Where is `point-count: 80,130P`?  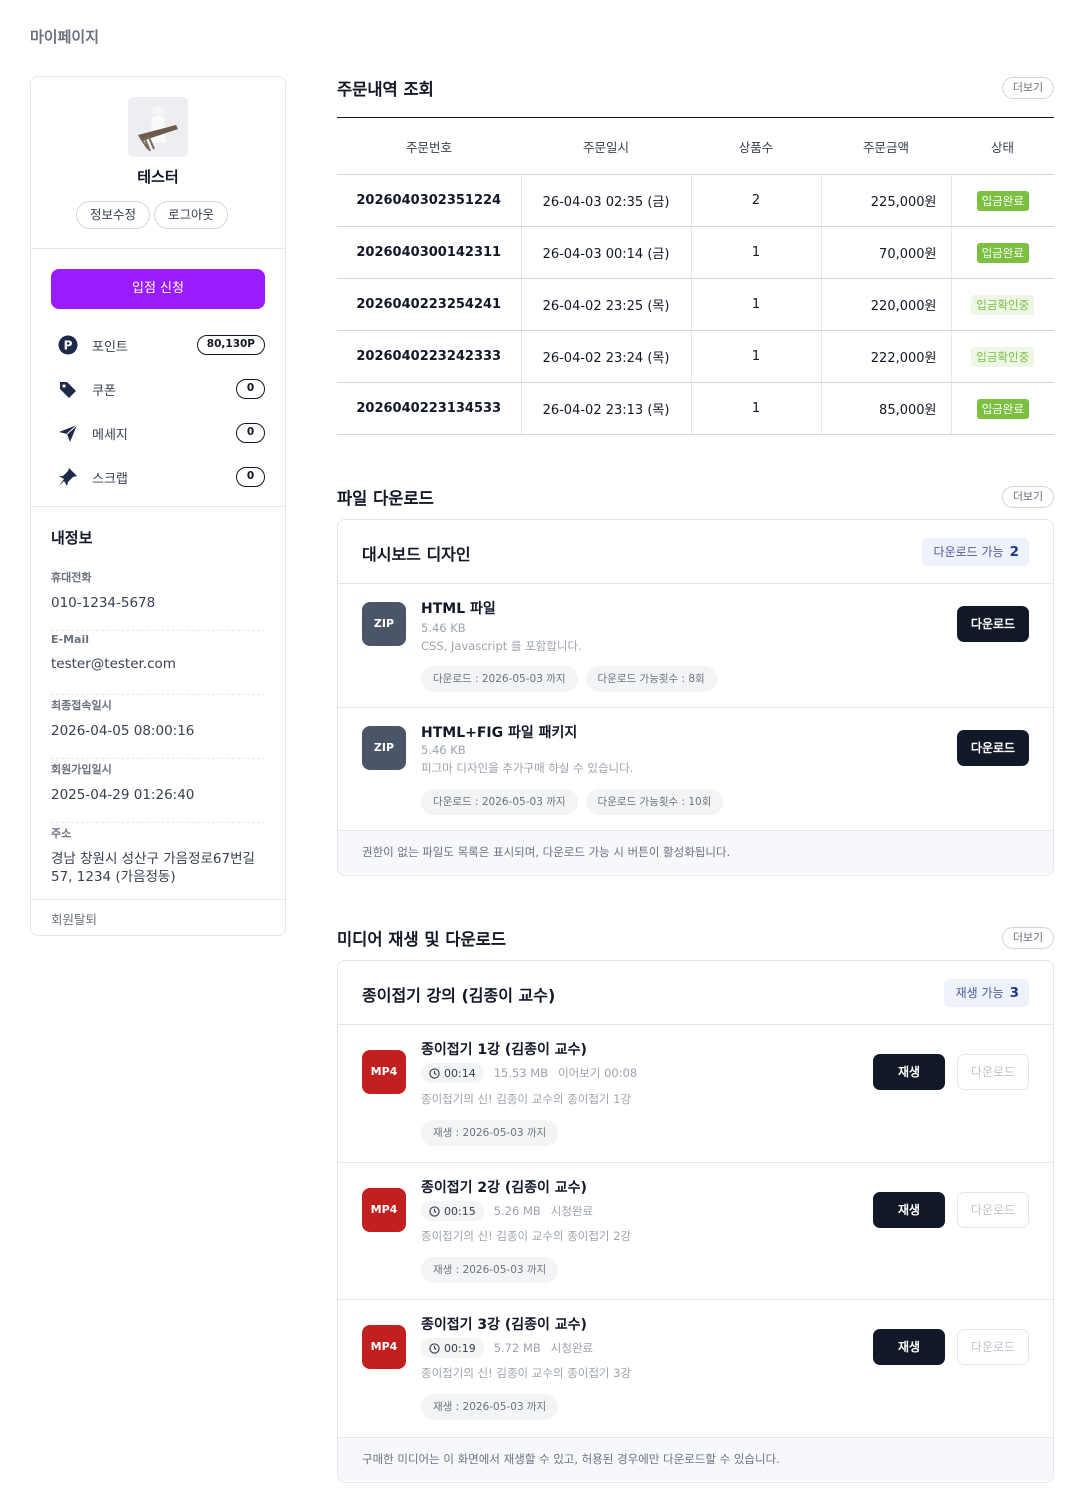
point-count: 80,130P is located at coordinates (230, 345).